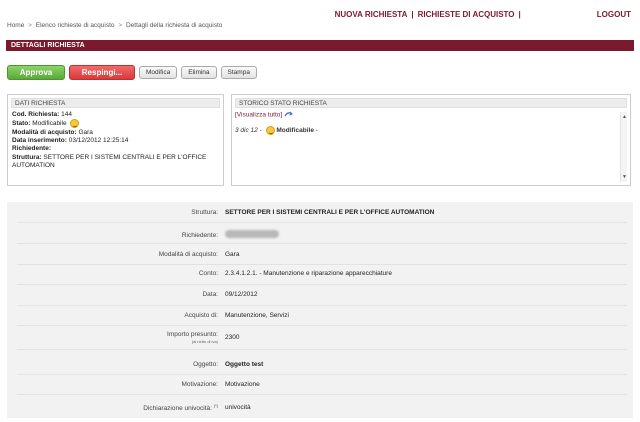  Describe the element at coordinates (242, 384) in the screenshot. I see `detail-value: Motivazione` at that location.